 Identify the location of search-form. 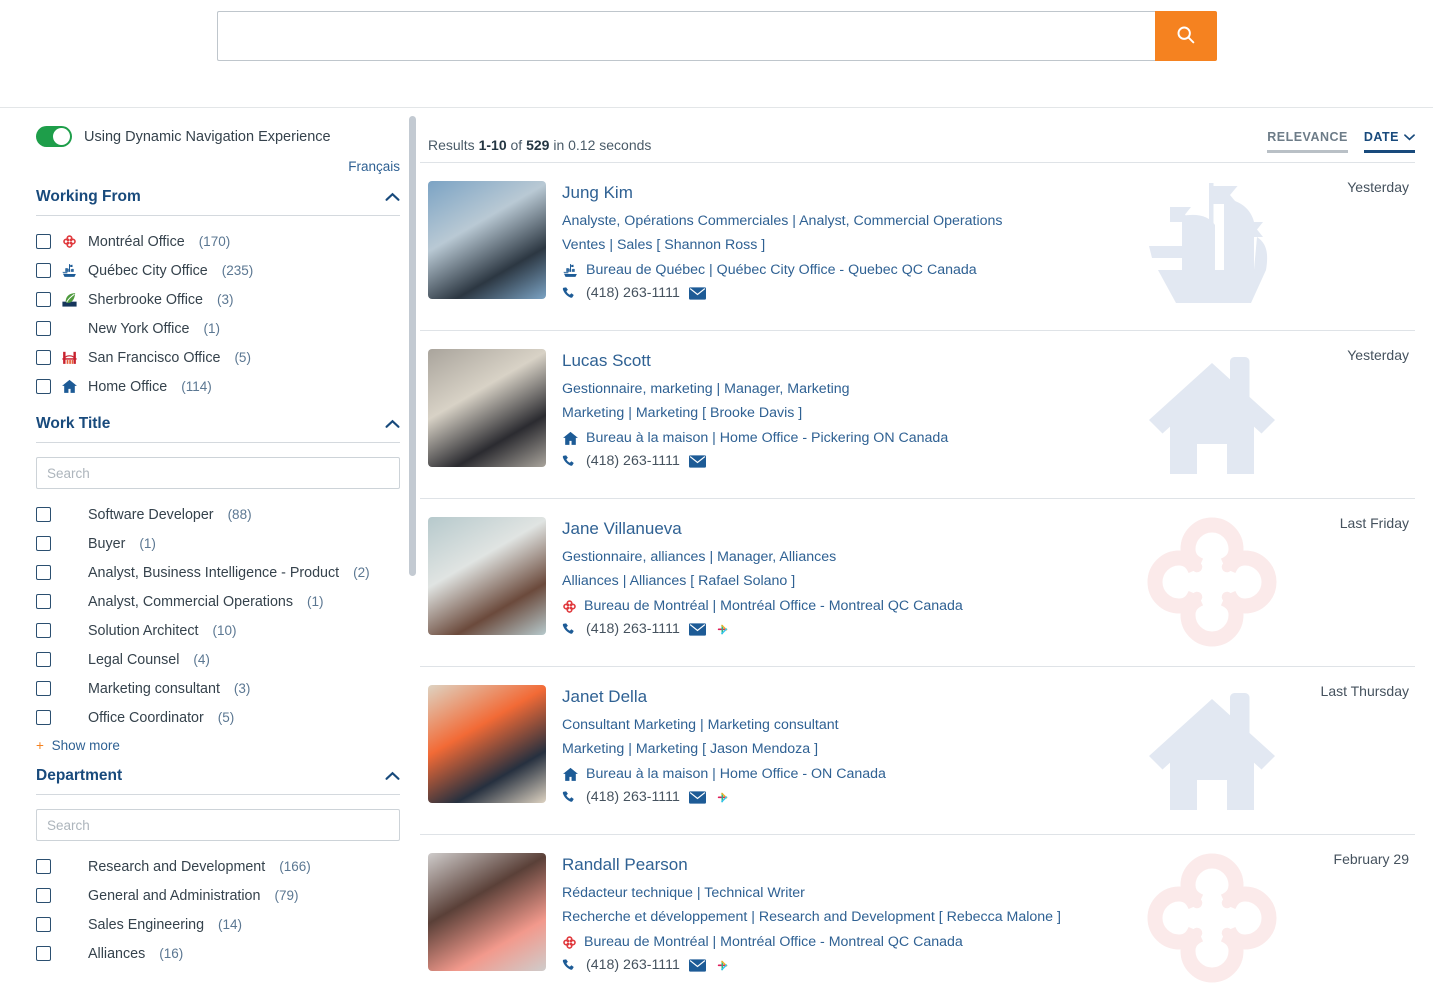
(716, 36).